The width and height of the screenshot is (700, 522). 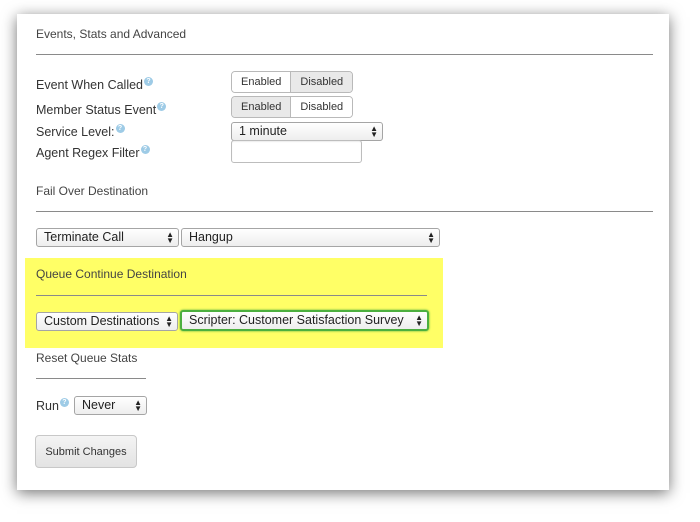 I want to click on service-level-text: Service Level:, so click(x=75, y=132).